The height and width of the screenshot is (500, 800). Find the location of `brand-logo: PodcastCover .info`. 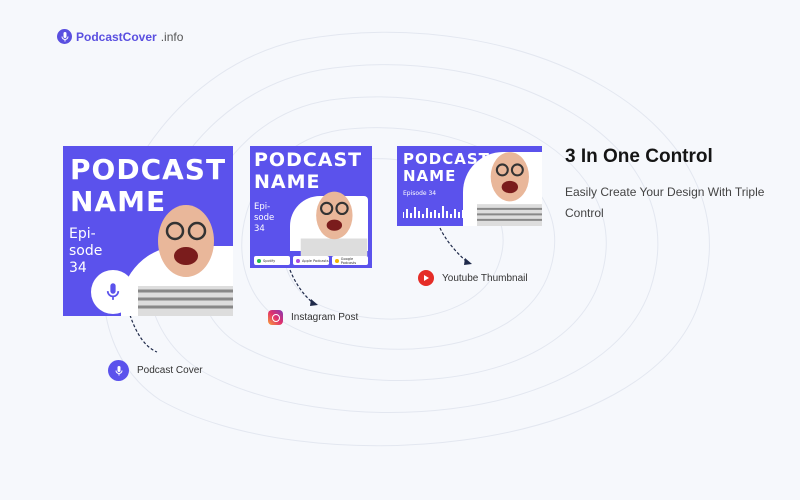

brand-logo: PodcastCover .info is located at coordinates (120, 36).